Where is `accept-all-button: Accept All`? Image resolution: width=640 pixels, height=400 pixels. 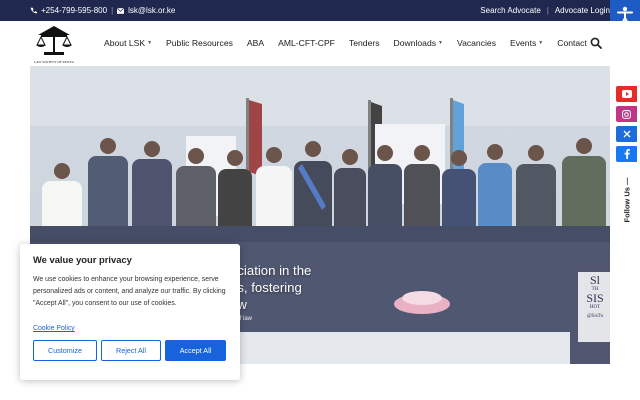
accept-all-button: Accept All is located at coordinates (195, 350).